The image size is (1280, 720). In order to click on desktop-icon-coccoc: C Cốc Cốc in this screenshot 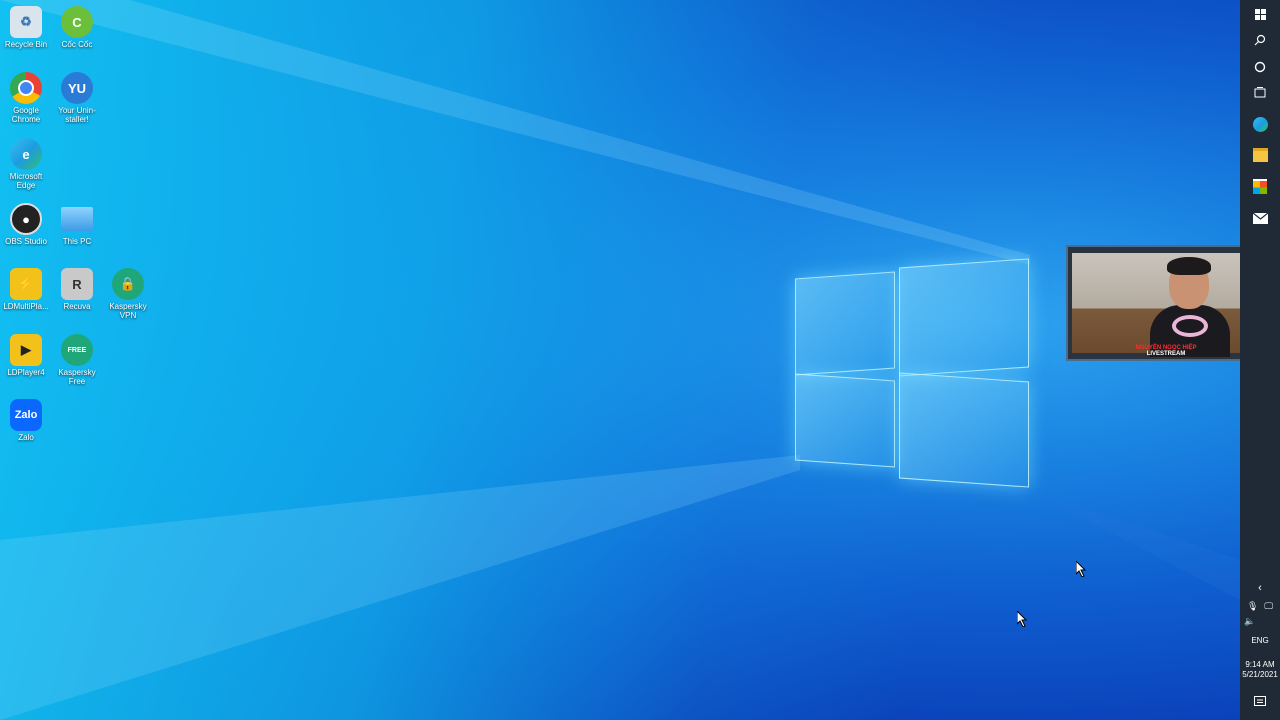, I will do `click(77, 25)`.